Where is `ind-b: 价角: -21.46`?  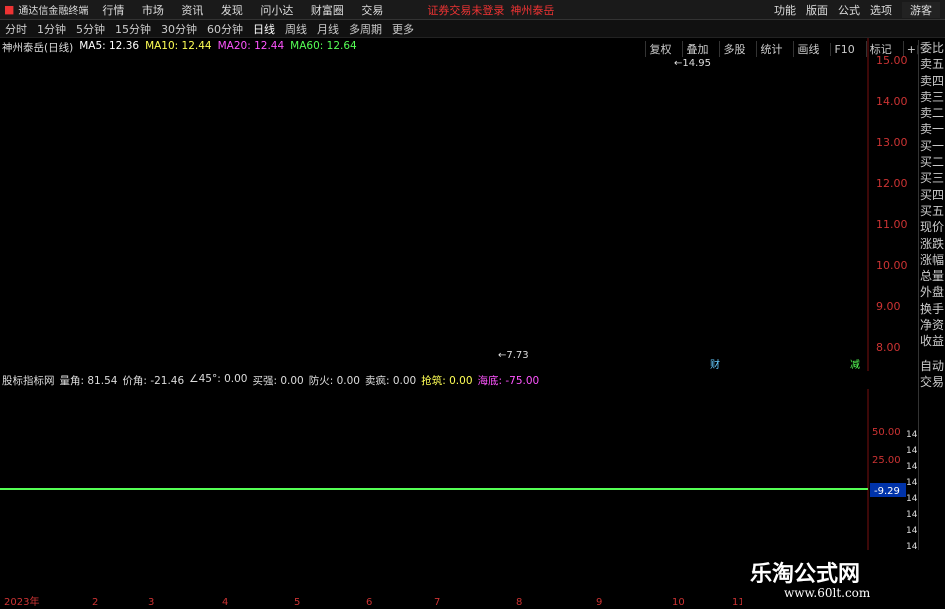
ind-b: 价角: -21.46 is located at coordinates (153, 381).